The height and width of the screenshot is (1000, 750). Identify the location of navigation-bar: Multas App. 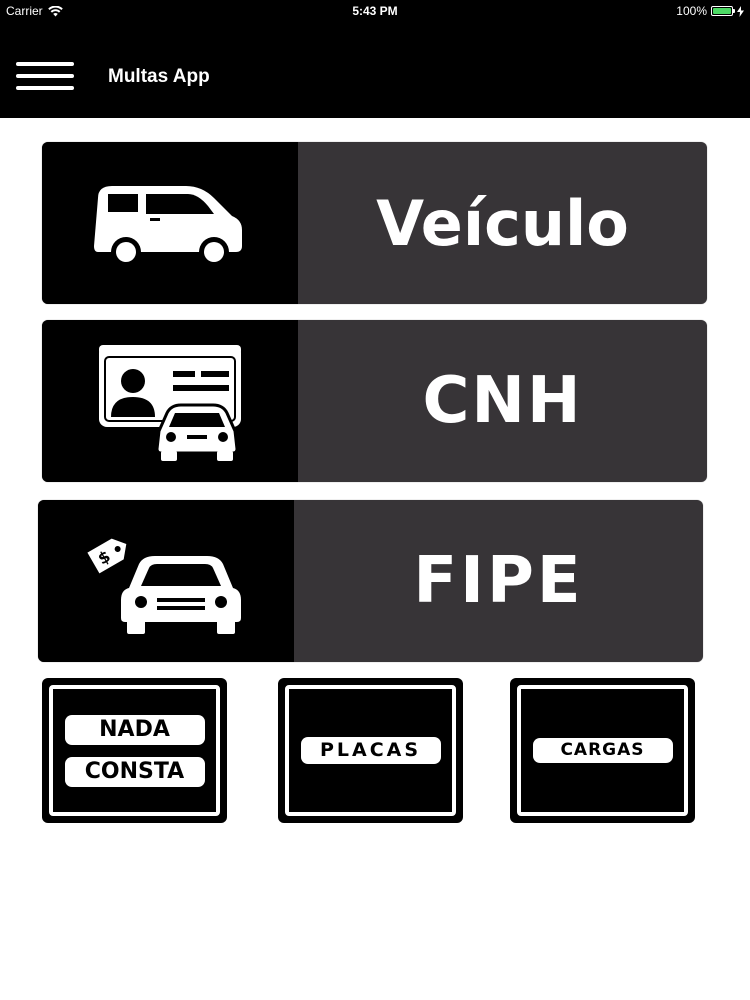
(375, 70).